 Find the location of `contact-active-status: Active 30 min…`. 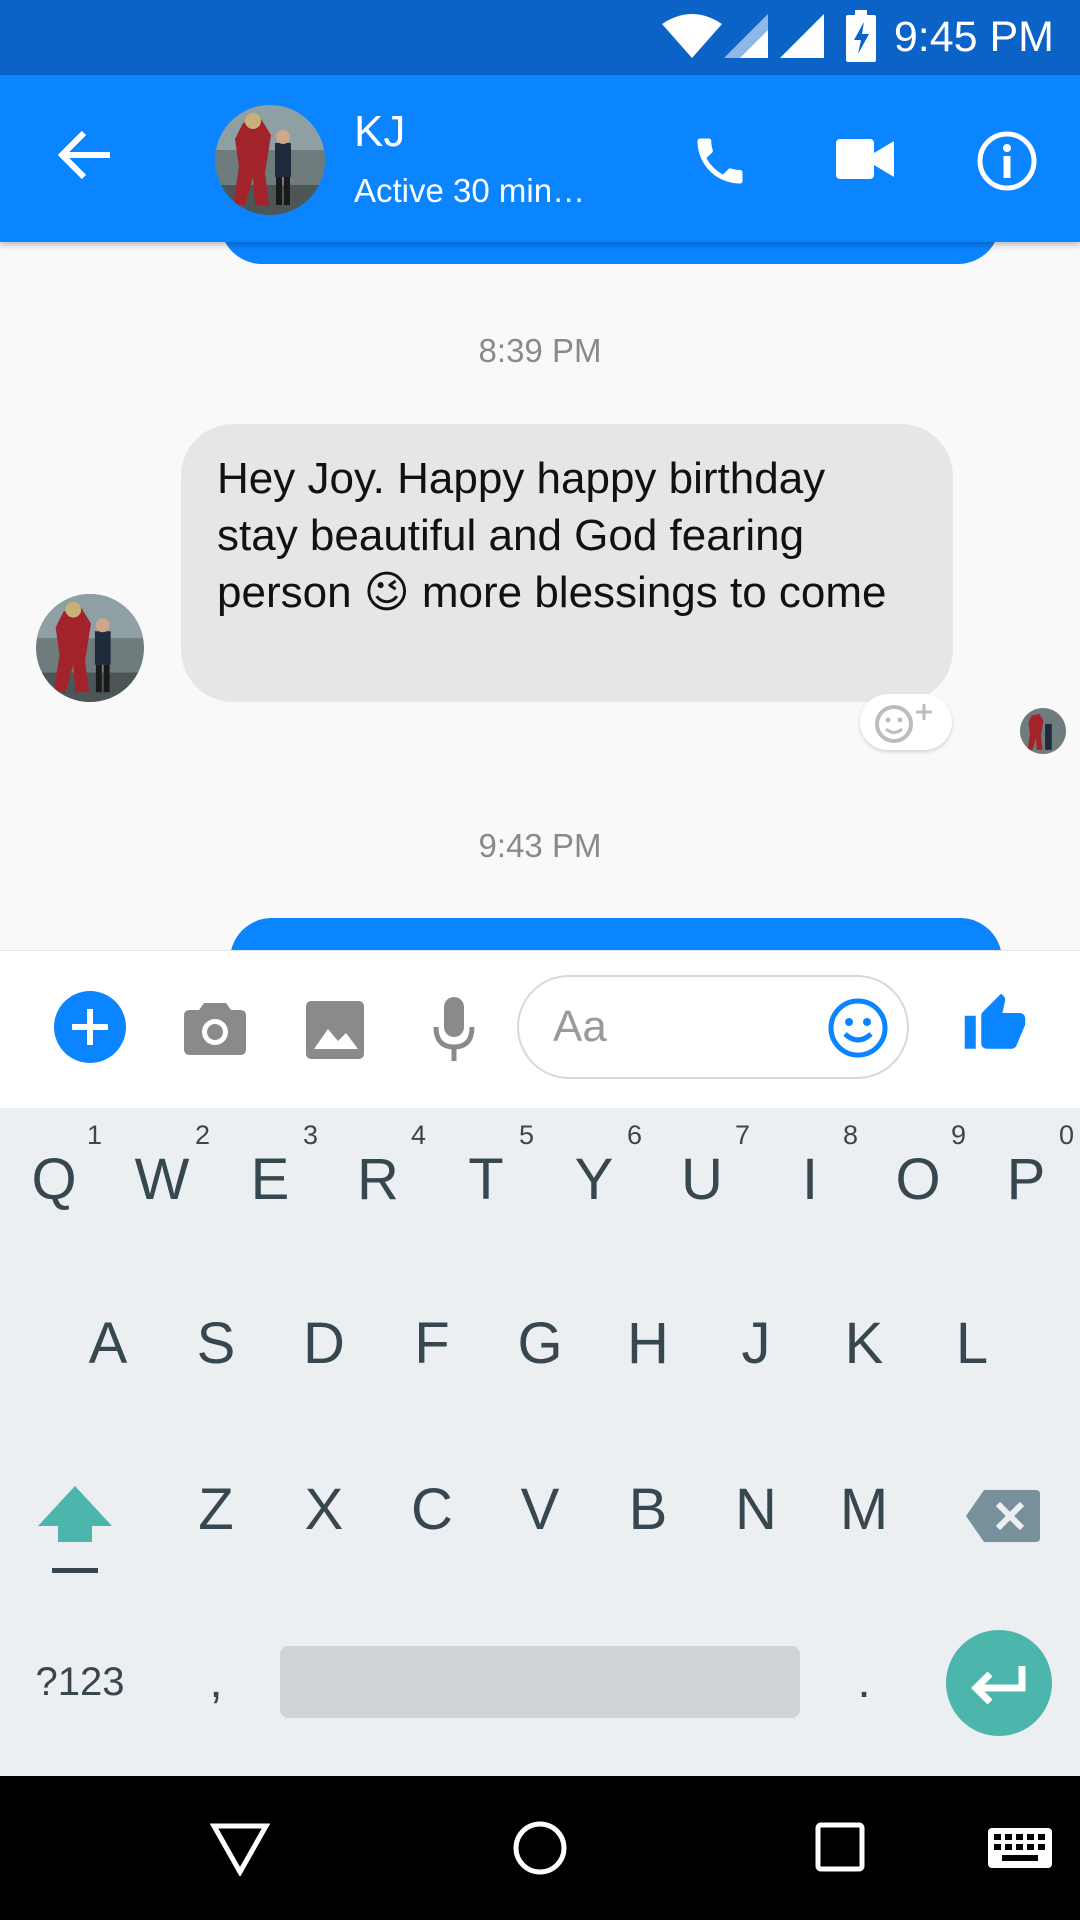

contact-active-status: Active 30 min… is located at coordinates (470, 190).